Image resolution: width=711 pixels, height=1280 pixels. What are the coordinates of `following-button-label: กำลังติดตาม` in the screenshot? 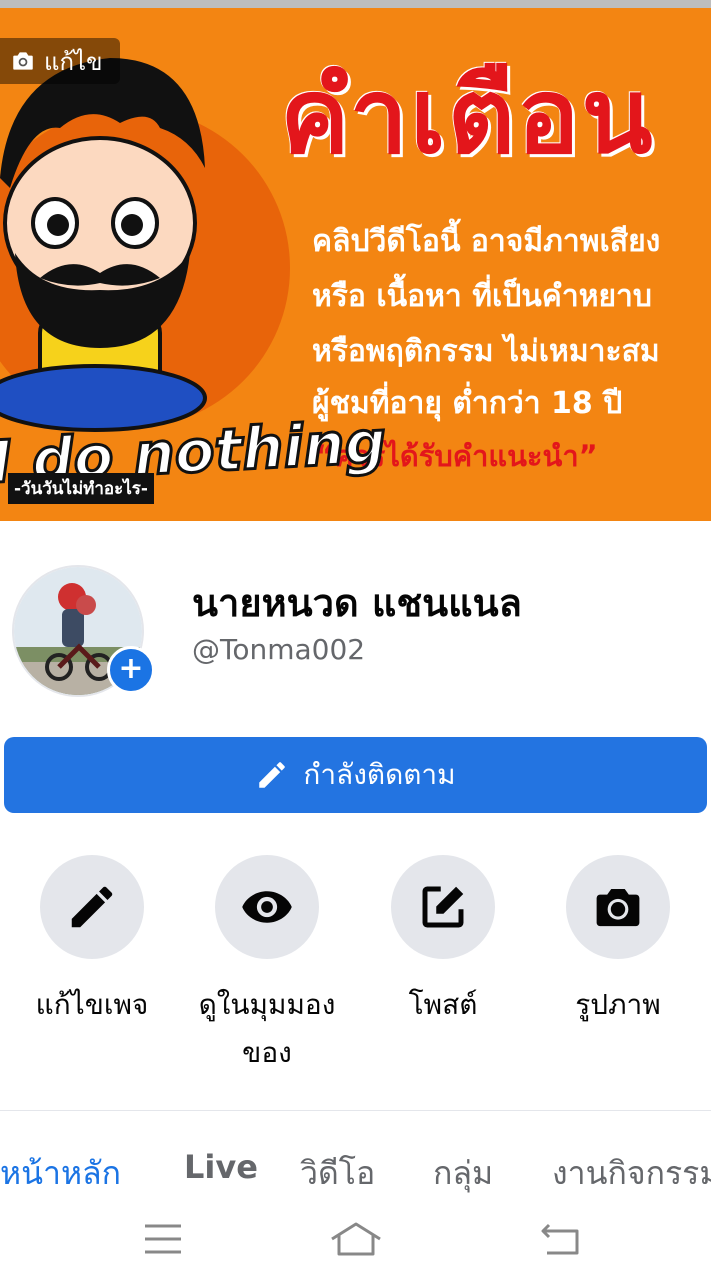 It's located at (379, 774).